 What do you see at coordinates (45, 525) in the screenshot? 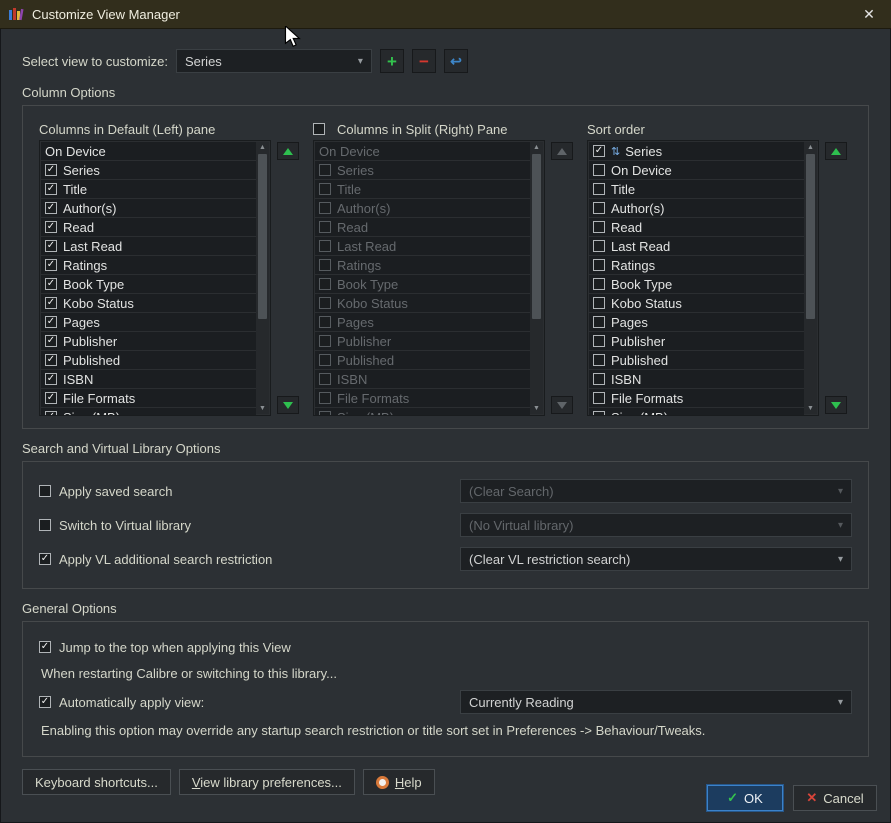
I see `switch-virtual-library-checkbox` at bounding box center [45, 525].